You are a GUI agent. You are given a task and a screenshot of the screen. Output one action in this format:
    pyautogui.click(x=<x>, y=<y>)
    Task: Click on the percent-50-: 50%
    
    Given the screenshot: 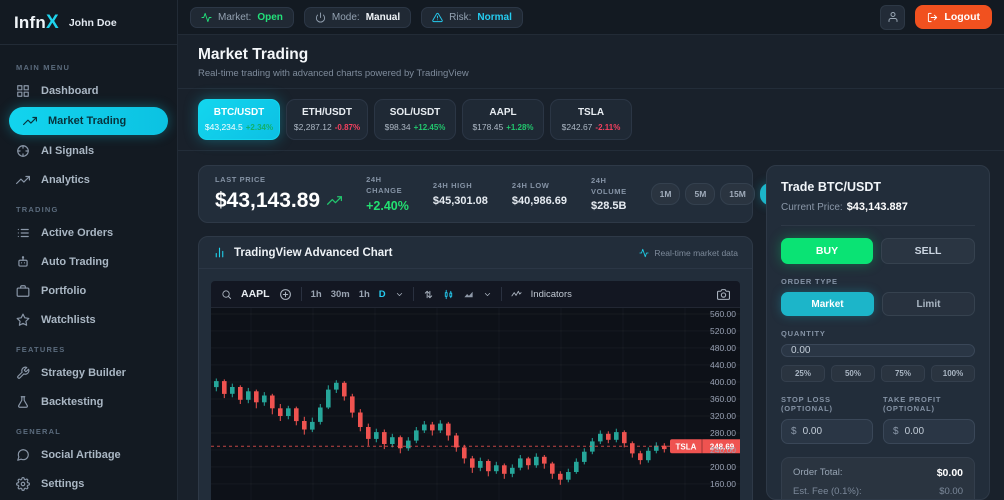 What is the action you would take?
    pyautogui.click(x=853, y=373)
    